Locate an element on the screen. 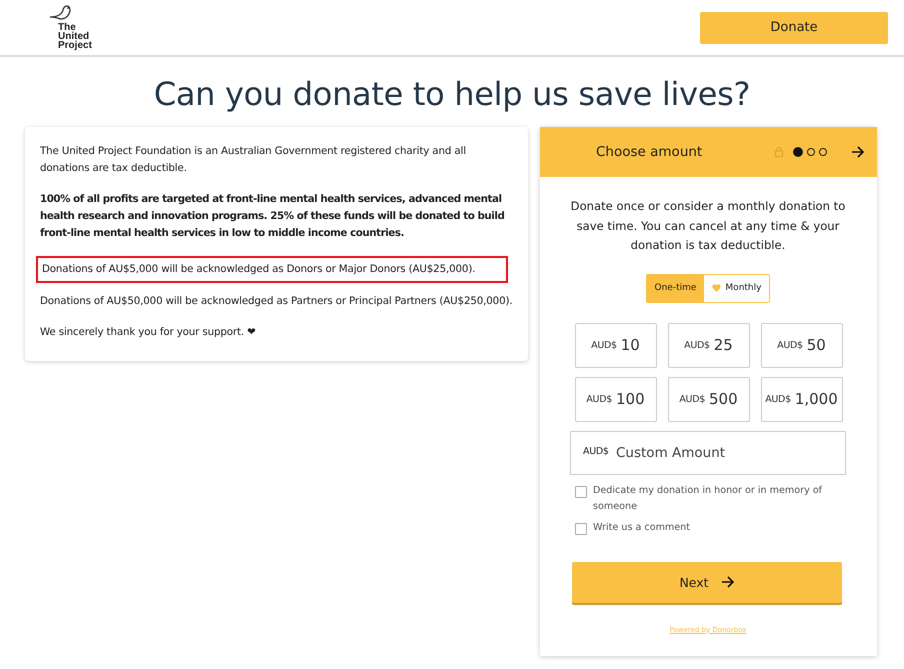  amount-button: AUD$ 500 is located at coordinates (709, 399).